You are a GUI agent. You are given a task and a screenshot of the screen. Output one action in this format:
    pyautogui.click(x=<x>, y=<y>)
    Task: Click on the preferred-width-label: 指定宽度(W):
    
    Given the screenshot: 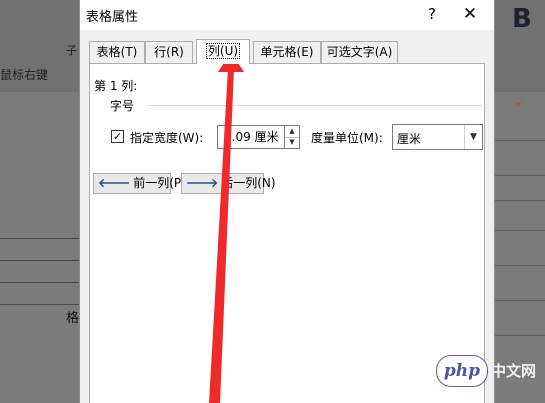 What is the action you would take?
    pyautogui.click(x=166, y=137)
    